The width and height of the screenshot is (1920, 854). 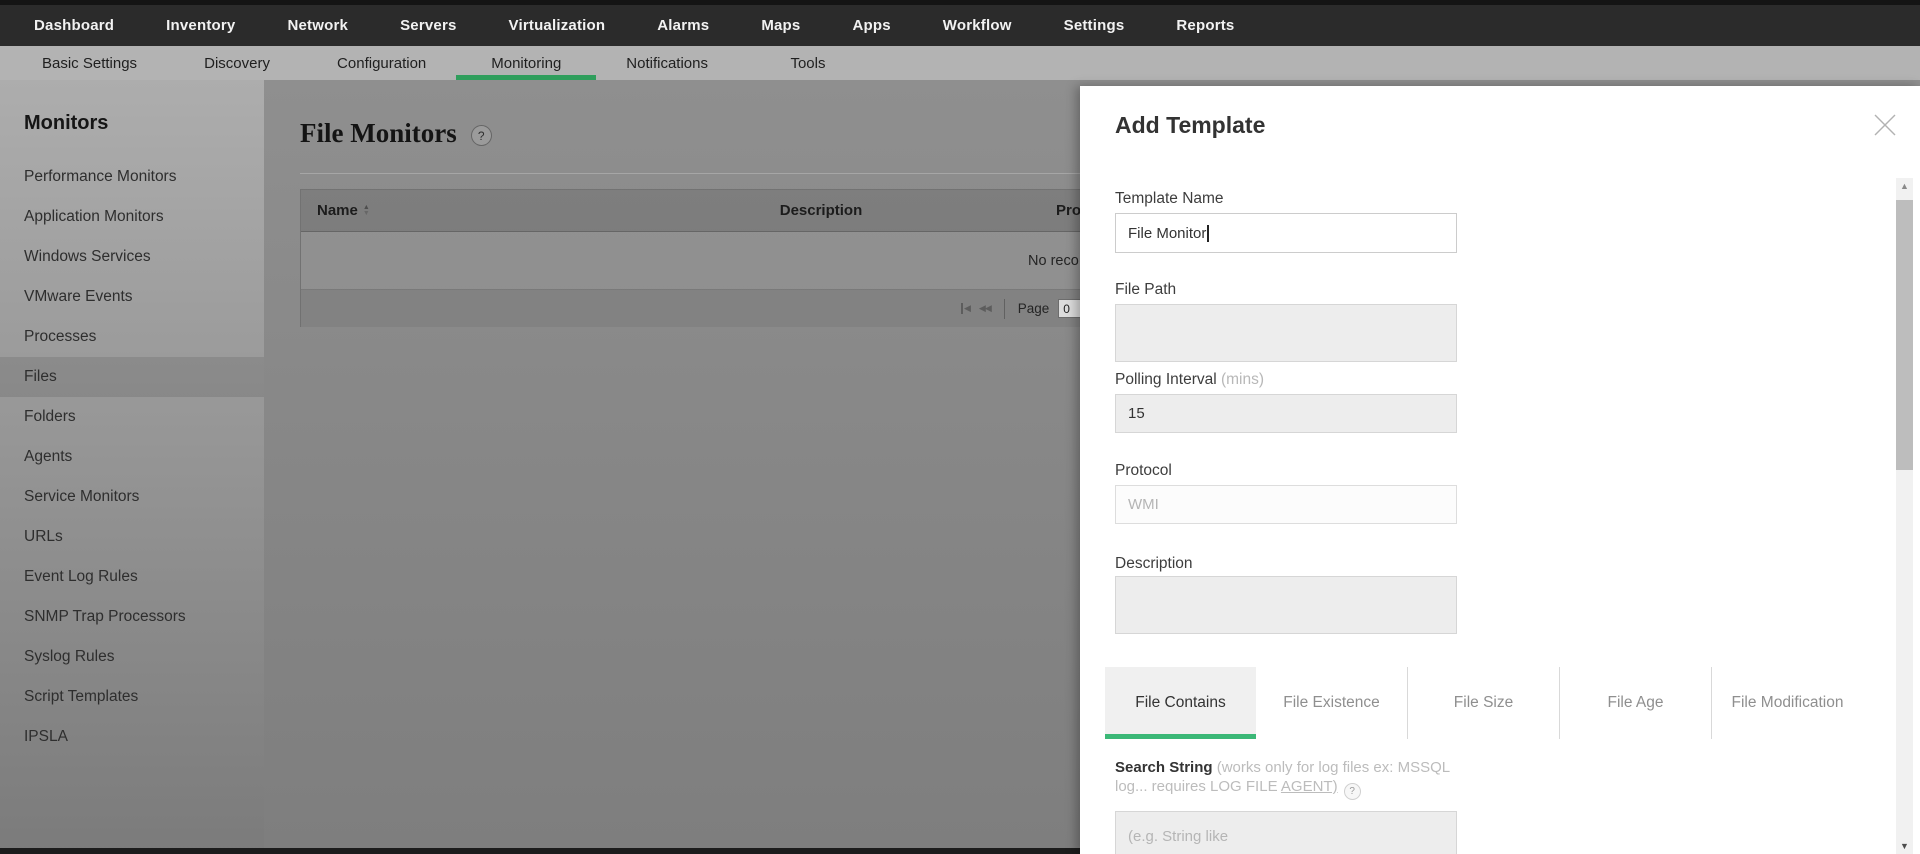 What do you see at coordinates (1904, 186) in the screenshot?
I see `scroll-up-icon: ▲` at bounding box center [1904, 186].